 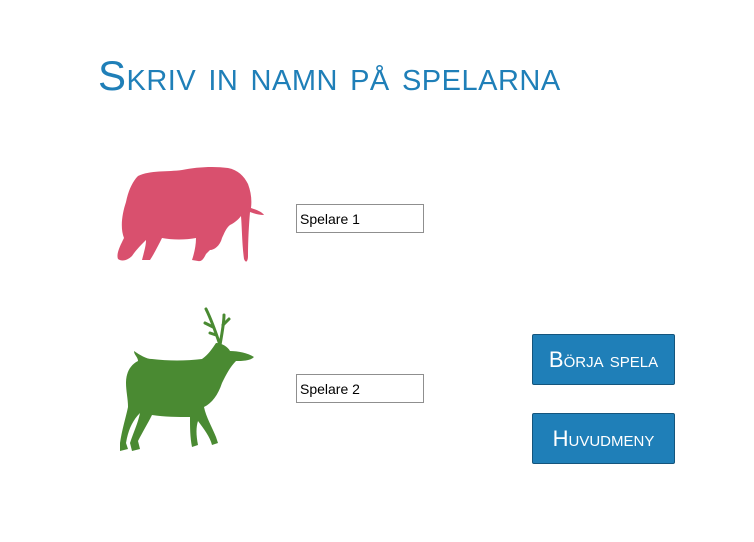 What do you see at coordinates (603, 438) in the screenshot?
I see `main-menu-button: Huvudmeny` at bounding box center [603, 438].